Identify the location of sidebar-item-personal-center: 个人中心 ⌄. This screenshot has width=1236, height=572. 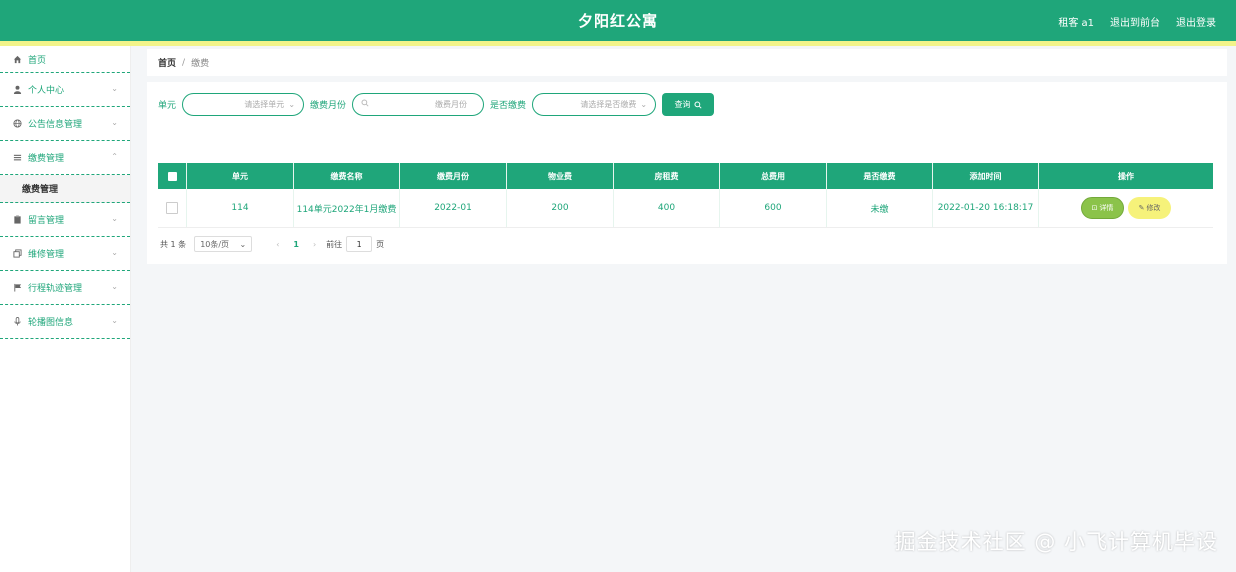
(65, 90).